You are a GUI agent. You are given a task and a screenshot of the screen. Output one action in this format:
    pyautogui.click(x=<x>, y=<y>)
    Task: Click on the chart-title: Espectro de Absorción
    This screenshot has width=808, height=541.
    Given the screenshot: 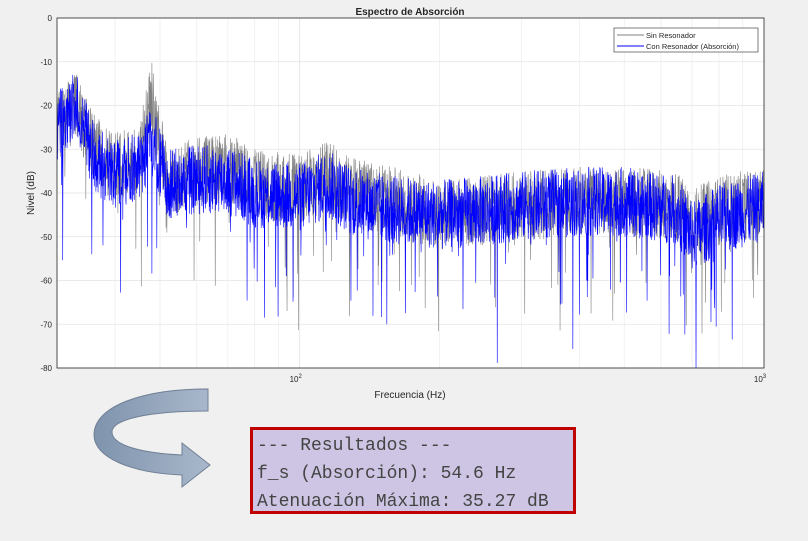 What is the action you would take?
    pyautogui.click(x=409, y=12)
    